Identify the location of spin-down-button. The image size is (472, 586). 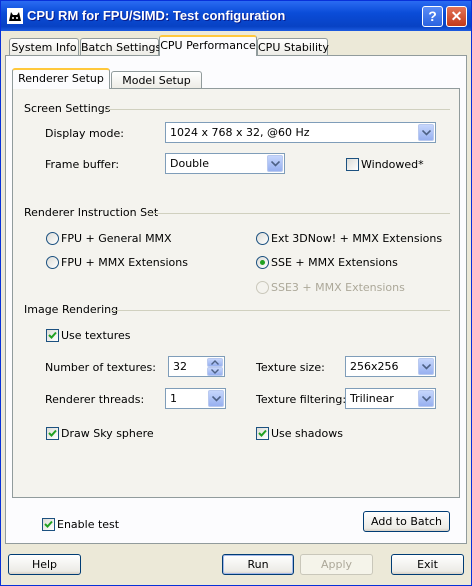
(215, 371).